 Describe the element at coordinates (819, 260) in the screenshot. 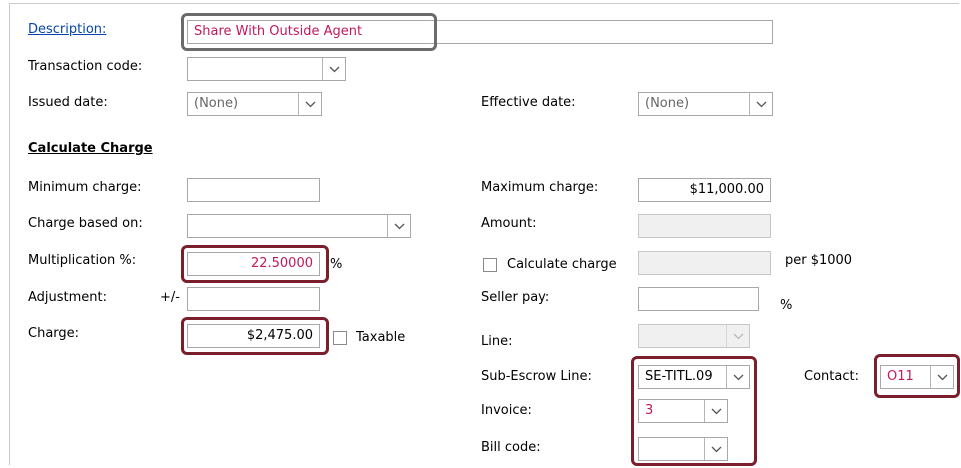

I see `per-thousand-label: per $1000` at that location.